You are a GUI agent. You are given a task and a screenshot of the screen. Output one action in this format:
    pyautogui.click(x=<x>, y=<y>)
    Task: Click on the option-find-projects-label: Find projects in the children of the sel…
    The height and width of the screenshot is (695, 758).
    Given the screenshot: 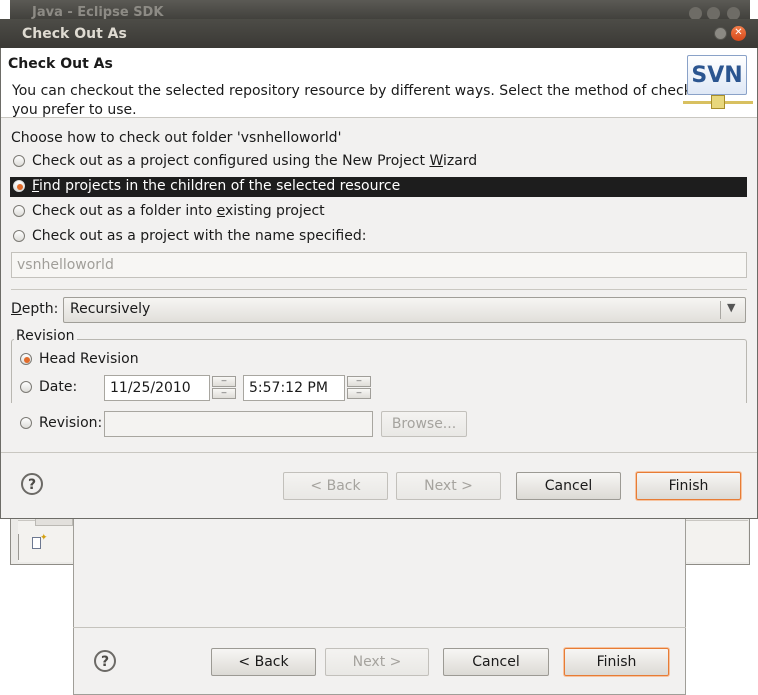 What is the action you would take?
    pyautogui.click(x=216, y=186)
    